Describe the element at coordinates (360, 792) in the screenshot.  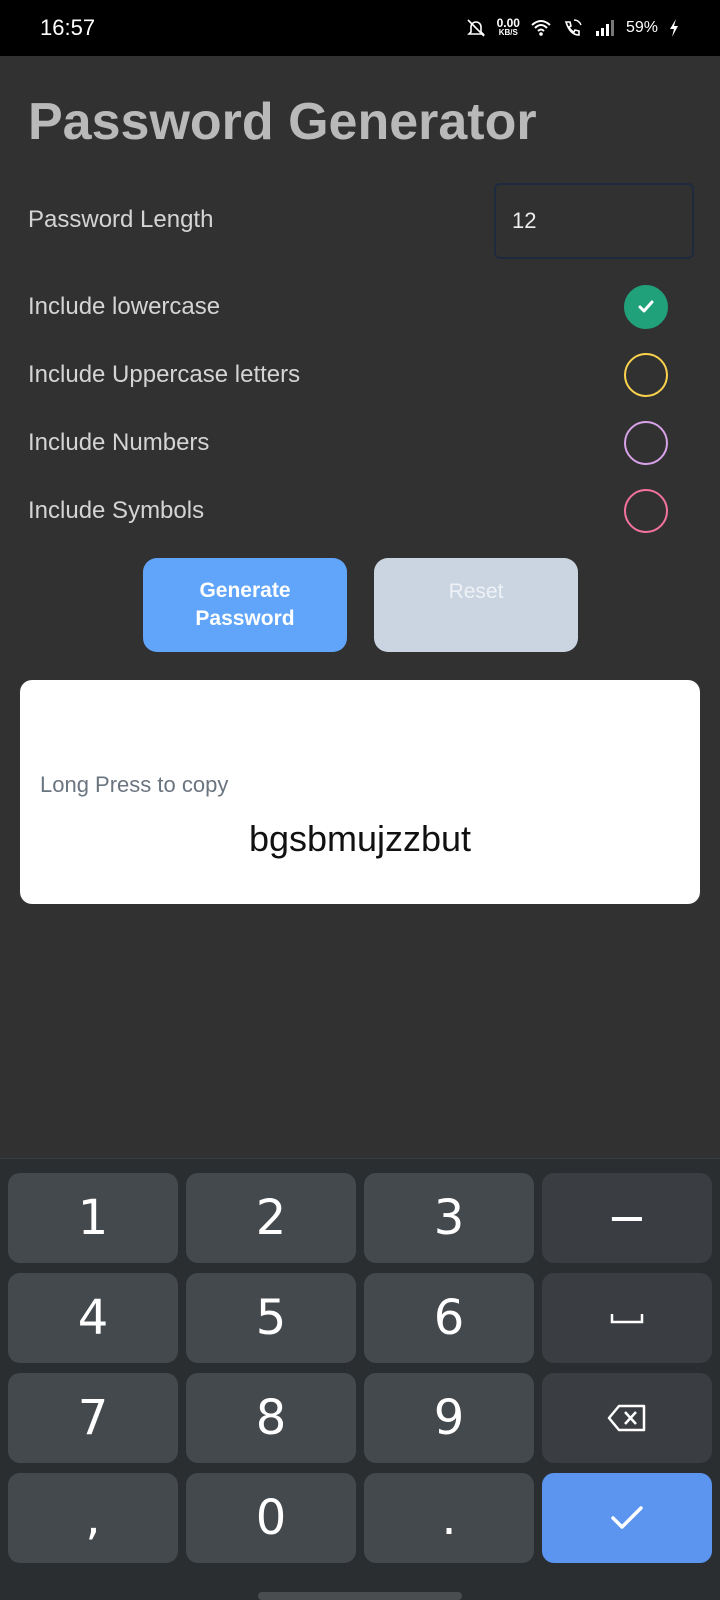
I see `password-result-card: Long Press to copy bgsbmujzzbut` at that location.